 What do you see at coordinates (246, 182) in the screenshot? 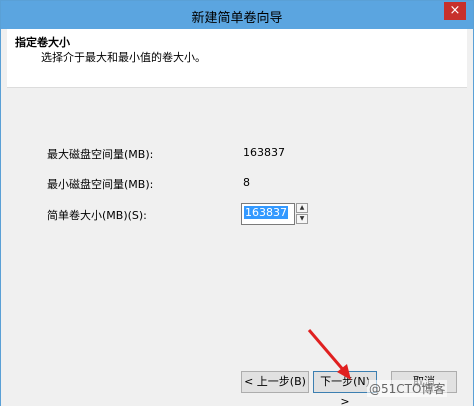
I see `min-space-value: 8` at bounding box center [246, 182].